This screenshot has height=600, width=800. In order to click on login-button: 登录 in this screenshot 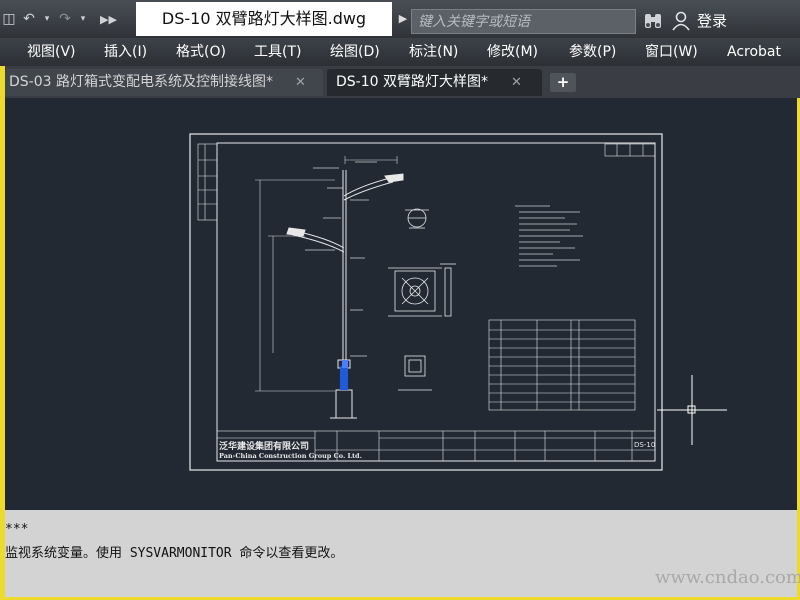, I will do `click(712, 21)`.